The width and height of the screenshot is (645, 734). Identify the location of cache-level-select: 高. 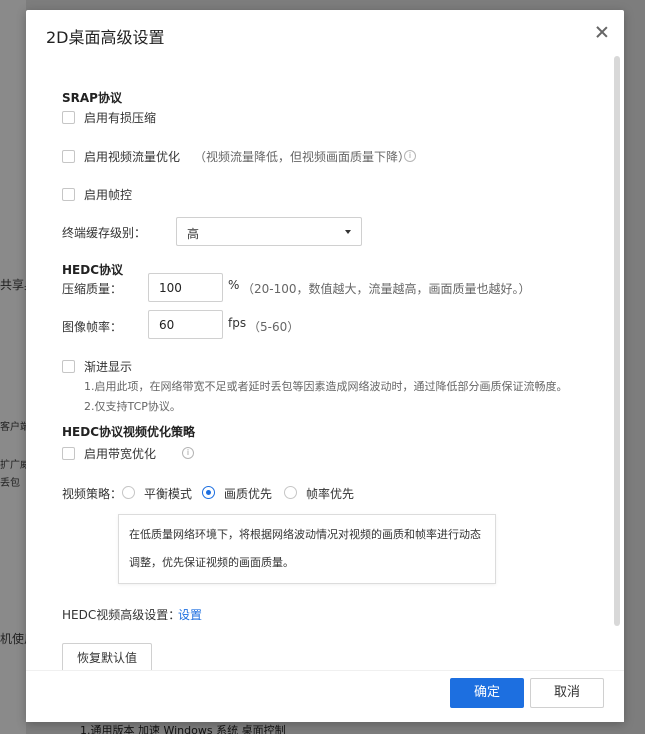
(269, 231).